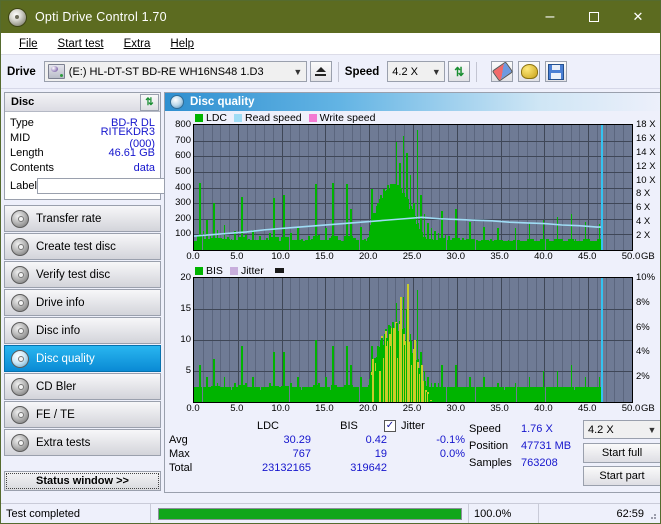 This screenshot has height=524, width=661. I want to click on sidebar-item-cd-bler: CD Bler, so click(82, 386).